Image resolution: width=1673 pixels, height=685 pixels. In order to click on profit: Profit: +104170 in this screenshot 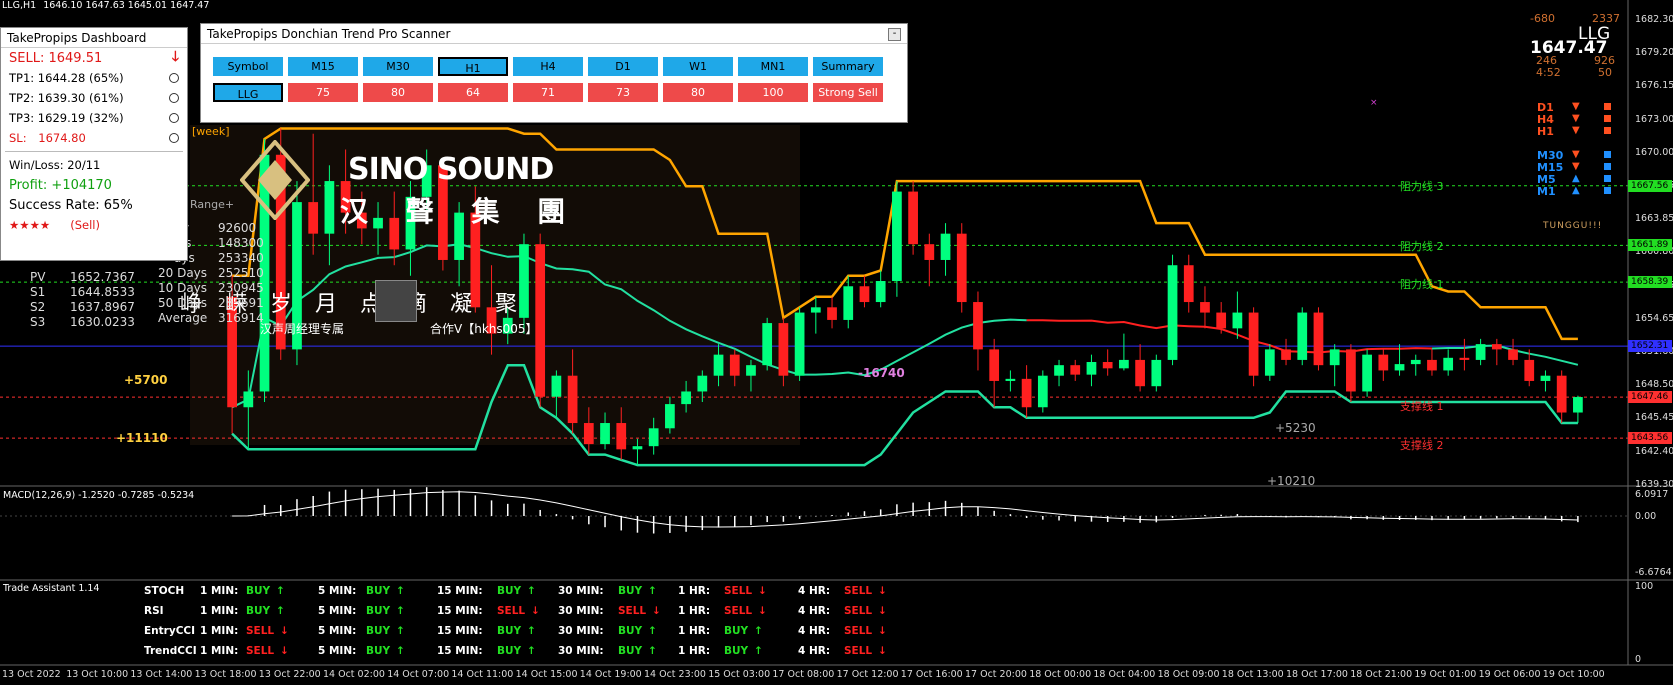, I will do `click(60, 185)`.